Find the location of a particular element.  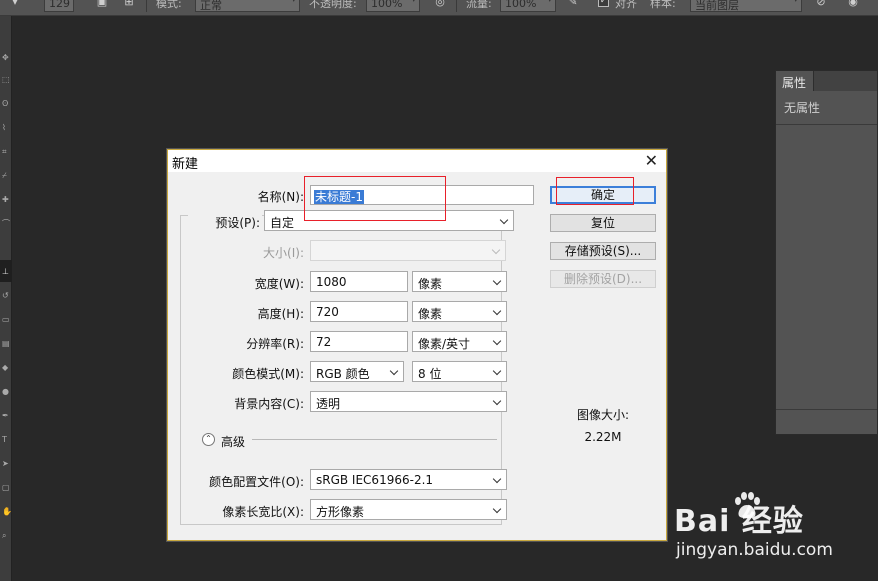

width-input: 1080 is located at coordinates (359, 281).